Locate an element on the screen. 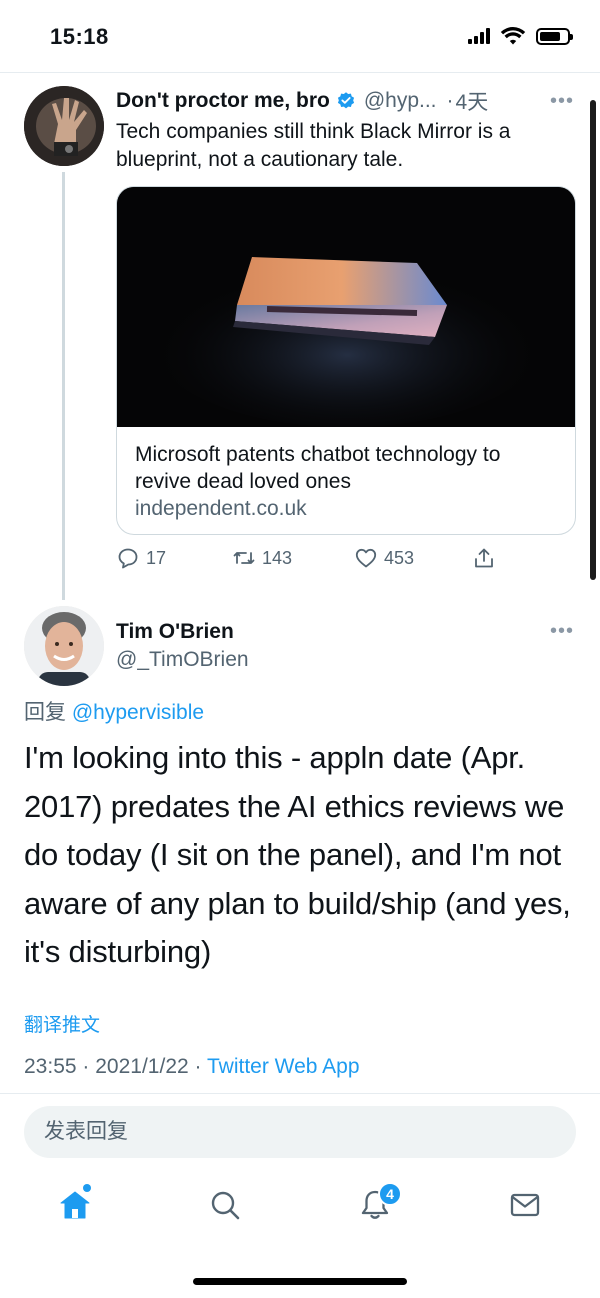 The image size is (600, 1298). status-bar: 15:18 is located at coordinates (300, 36).